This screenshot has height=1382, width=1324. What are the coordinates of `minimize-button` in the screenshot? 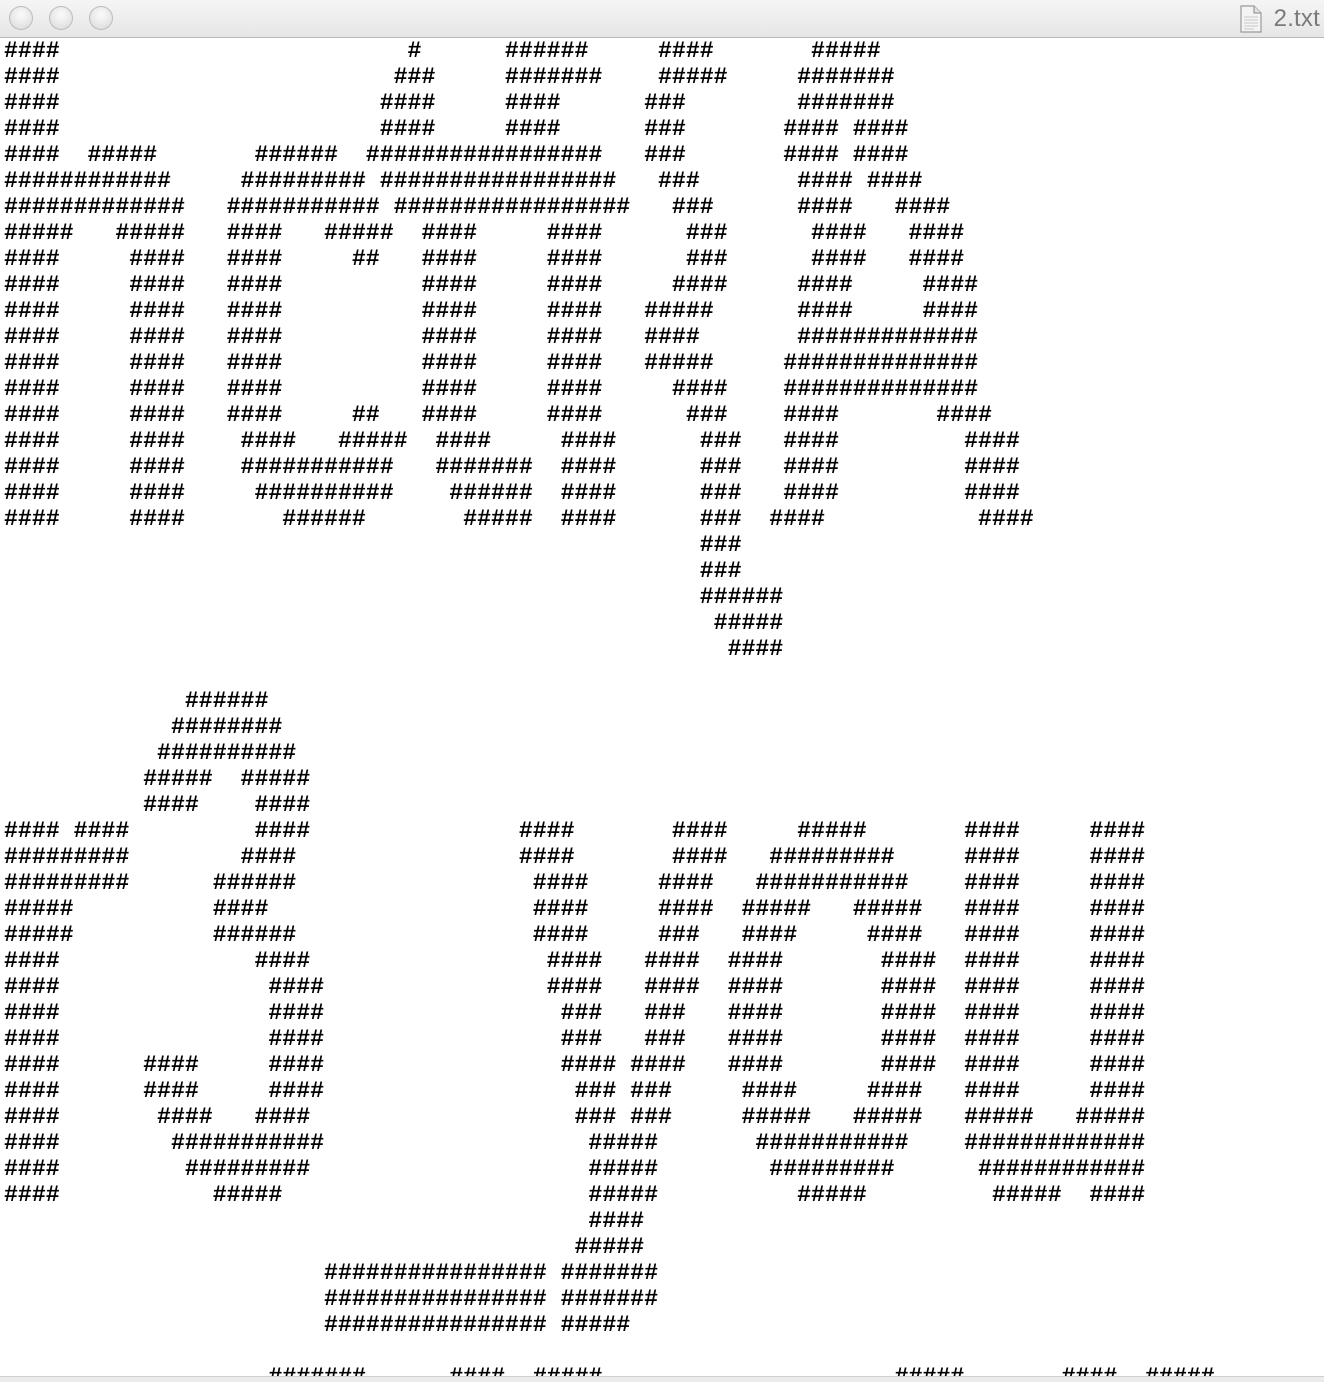 It's located at (61, 18).